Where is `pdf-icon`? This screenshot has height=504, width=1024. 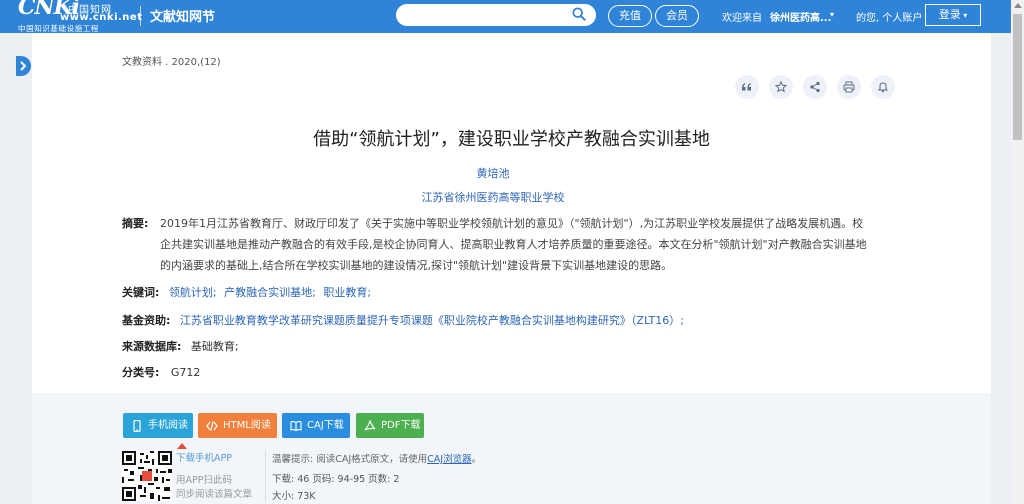
pdf-icon is located at coordinates (370, 425).